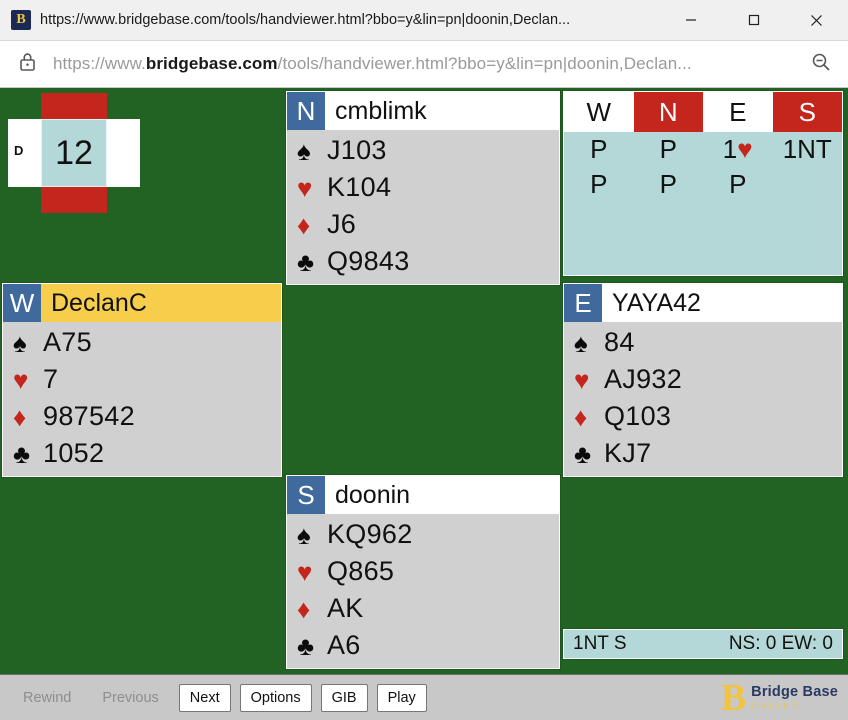 The image size is (848, 720). I want to click on player-name-south: doonin, so click(442, 495).